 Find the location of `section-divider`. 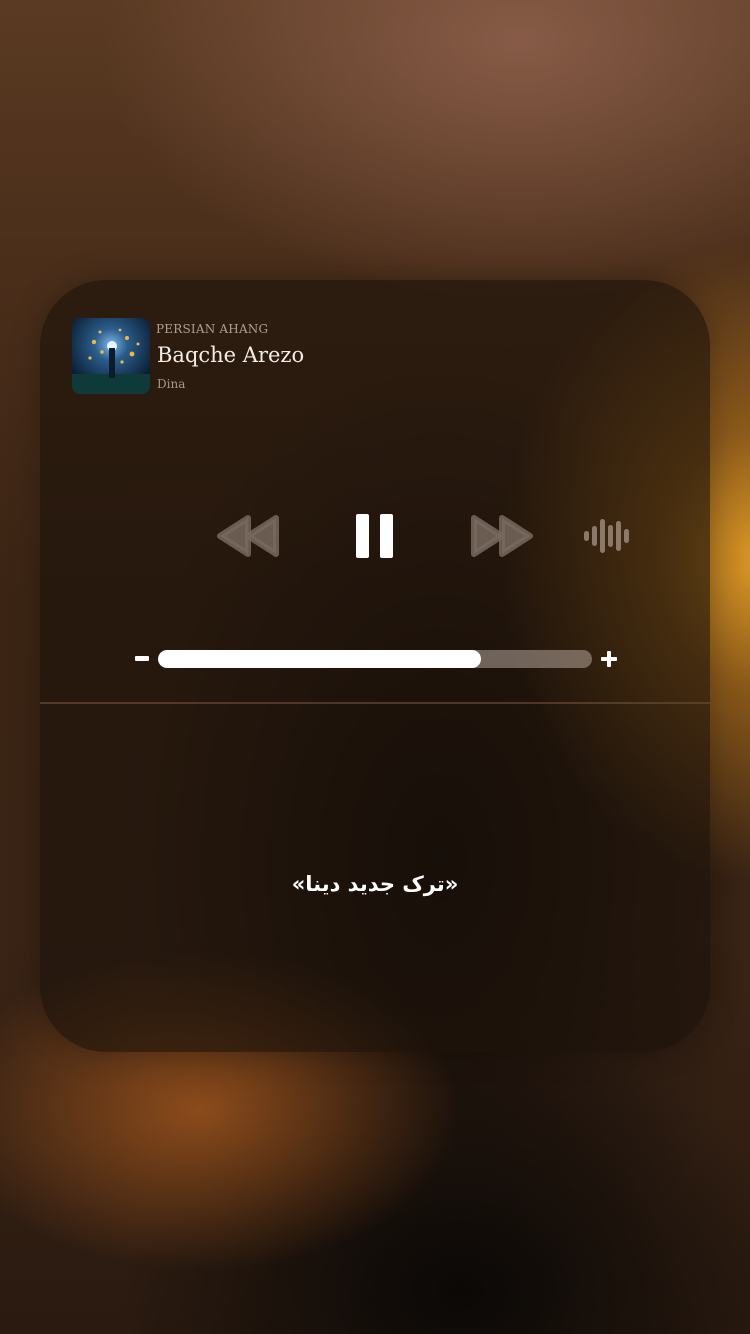

section-divider is located at coordinates (375, 703).